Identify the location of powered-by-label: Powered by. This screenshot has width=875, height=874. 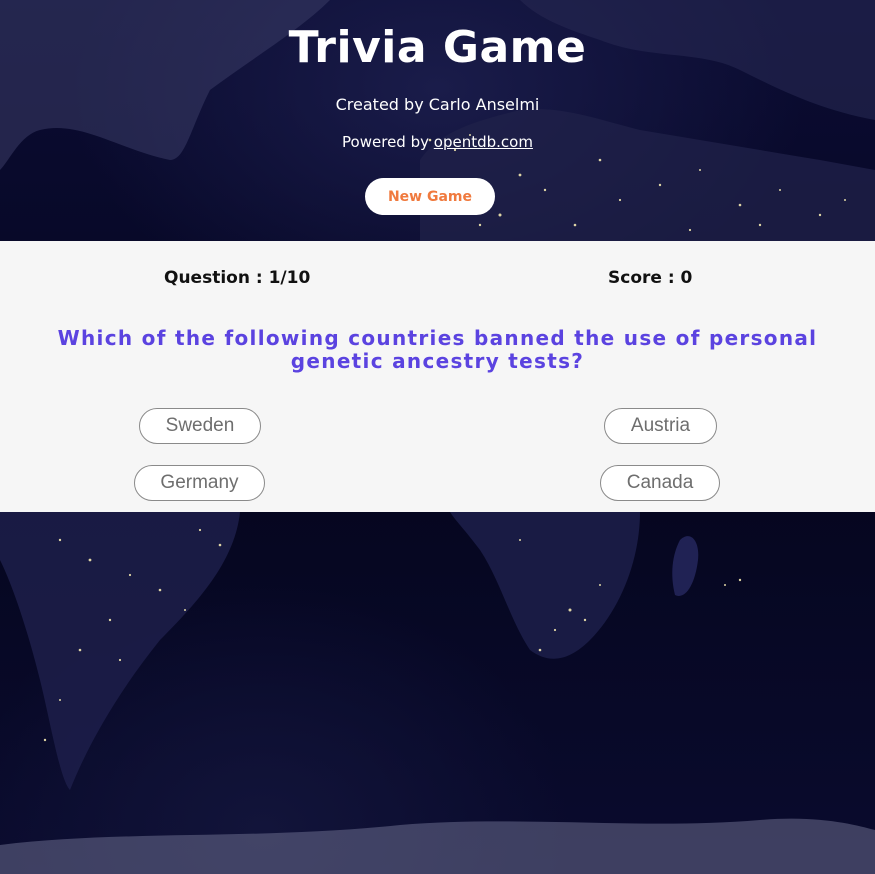
(385, 142).